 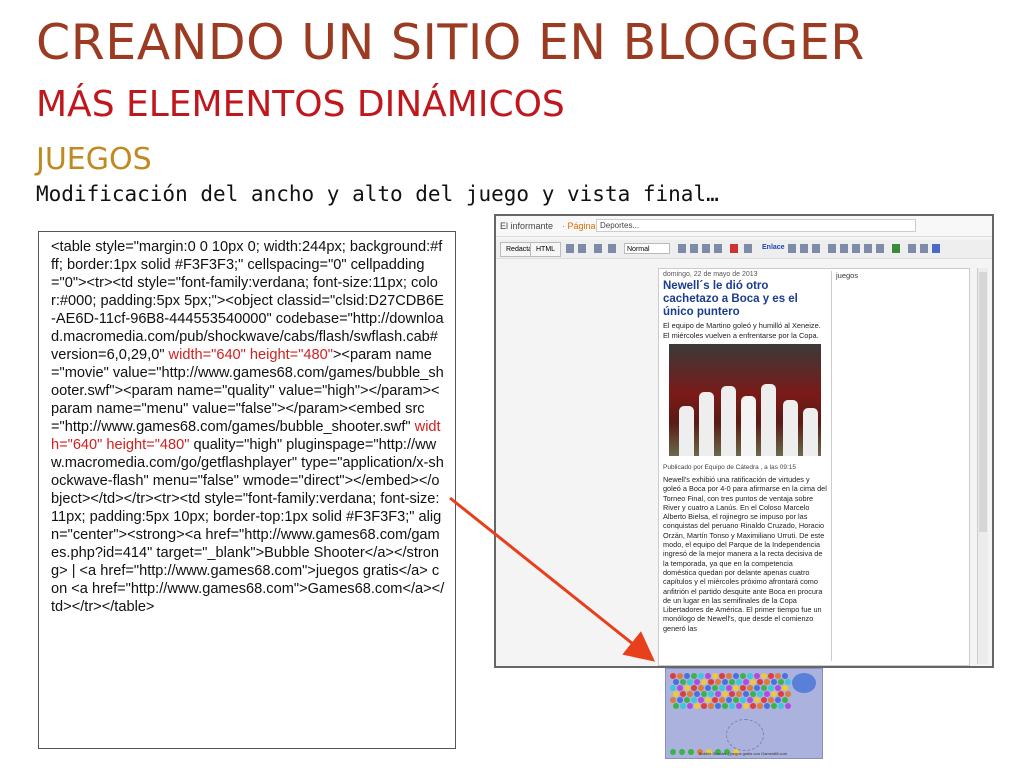 I want to click on shooter-area, so click(x=745, y=735).